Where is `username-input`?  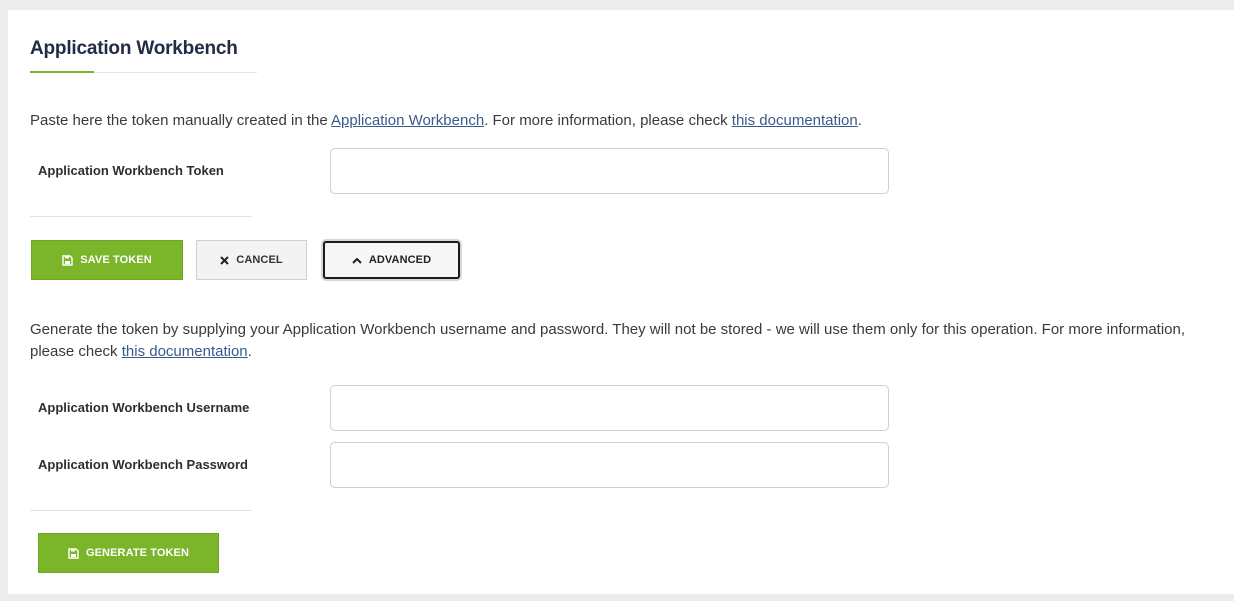
username-input is located at coordinates (609, 408).